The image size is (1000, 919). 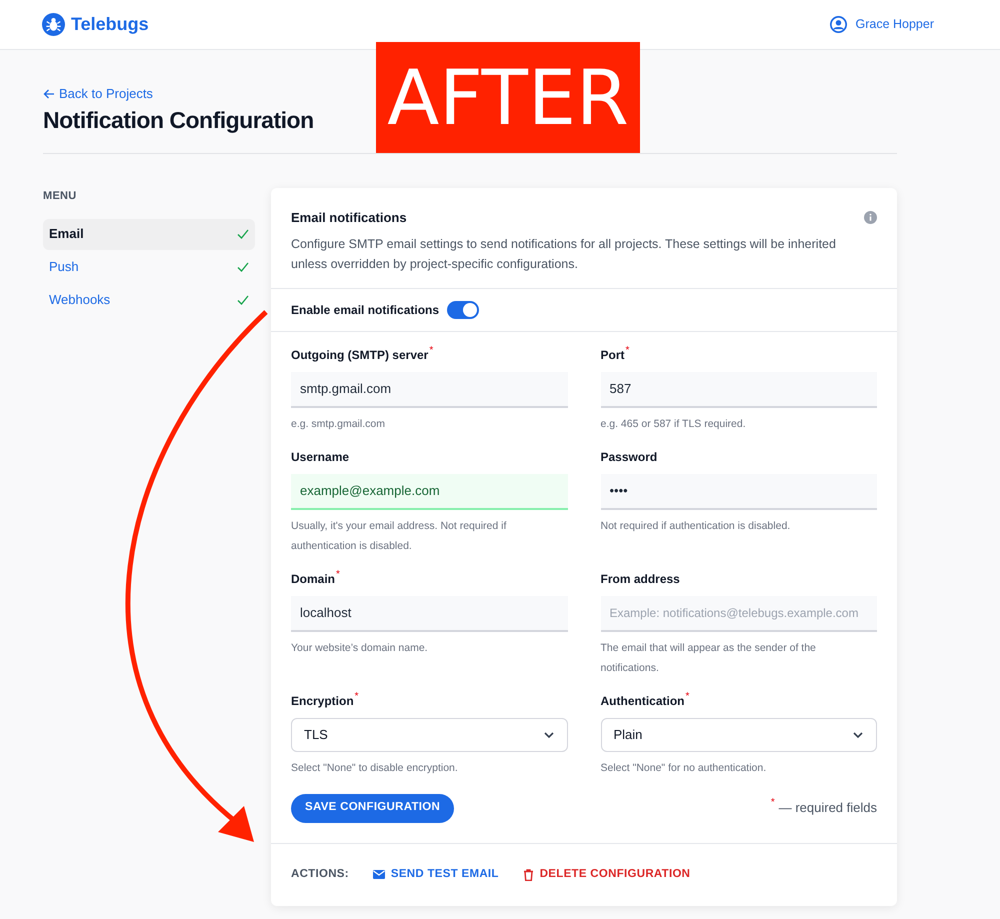 What do you see at coordinates (612, 355) in the screenshot?
I see `field-label: Port` at bounding box center [612, 355].